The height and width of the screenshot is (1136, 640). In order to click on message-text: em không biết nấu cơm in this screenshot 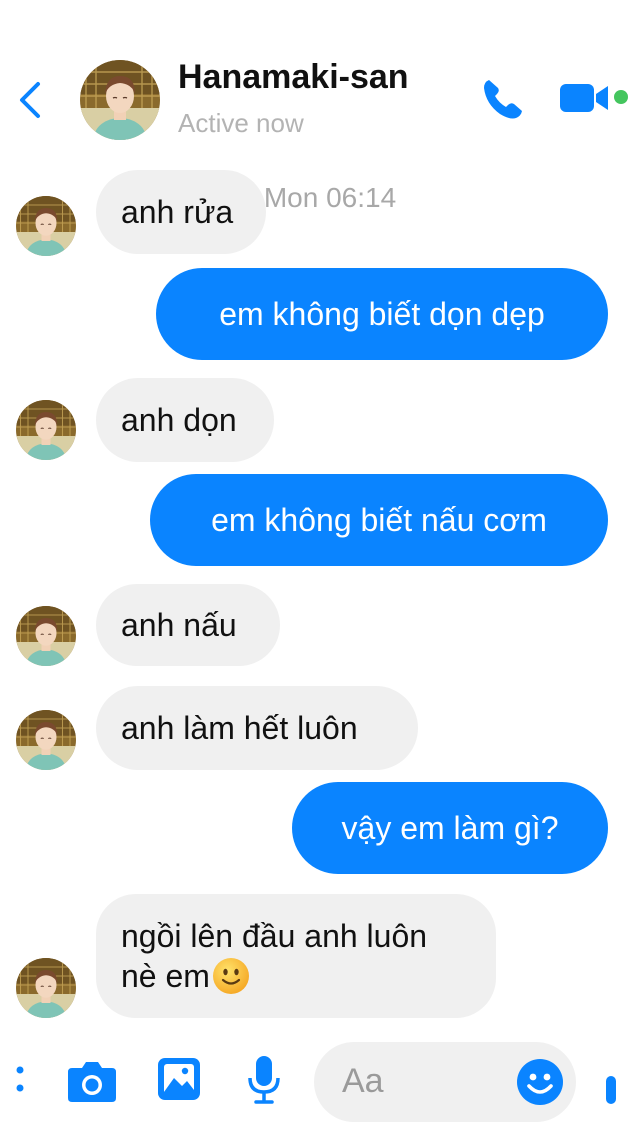, I will do `click(379, 520)`.